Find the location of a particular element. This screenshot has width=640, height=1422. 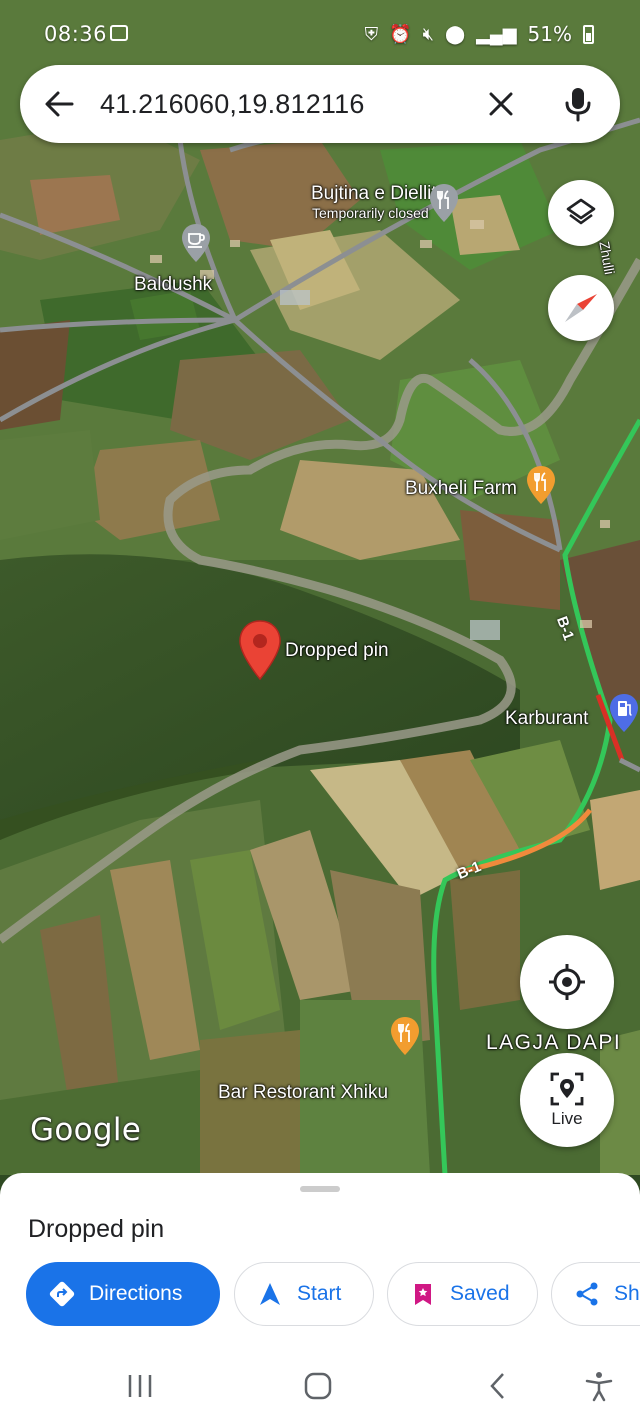

live-view-button: Live is located at coordinates (567, 1100).